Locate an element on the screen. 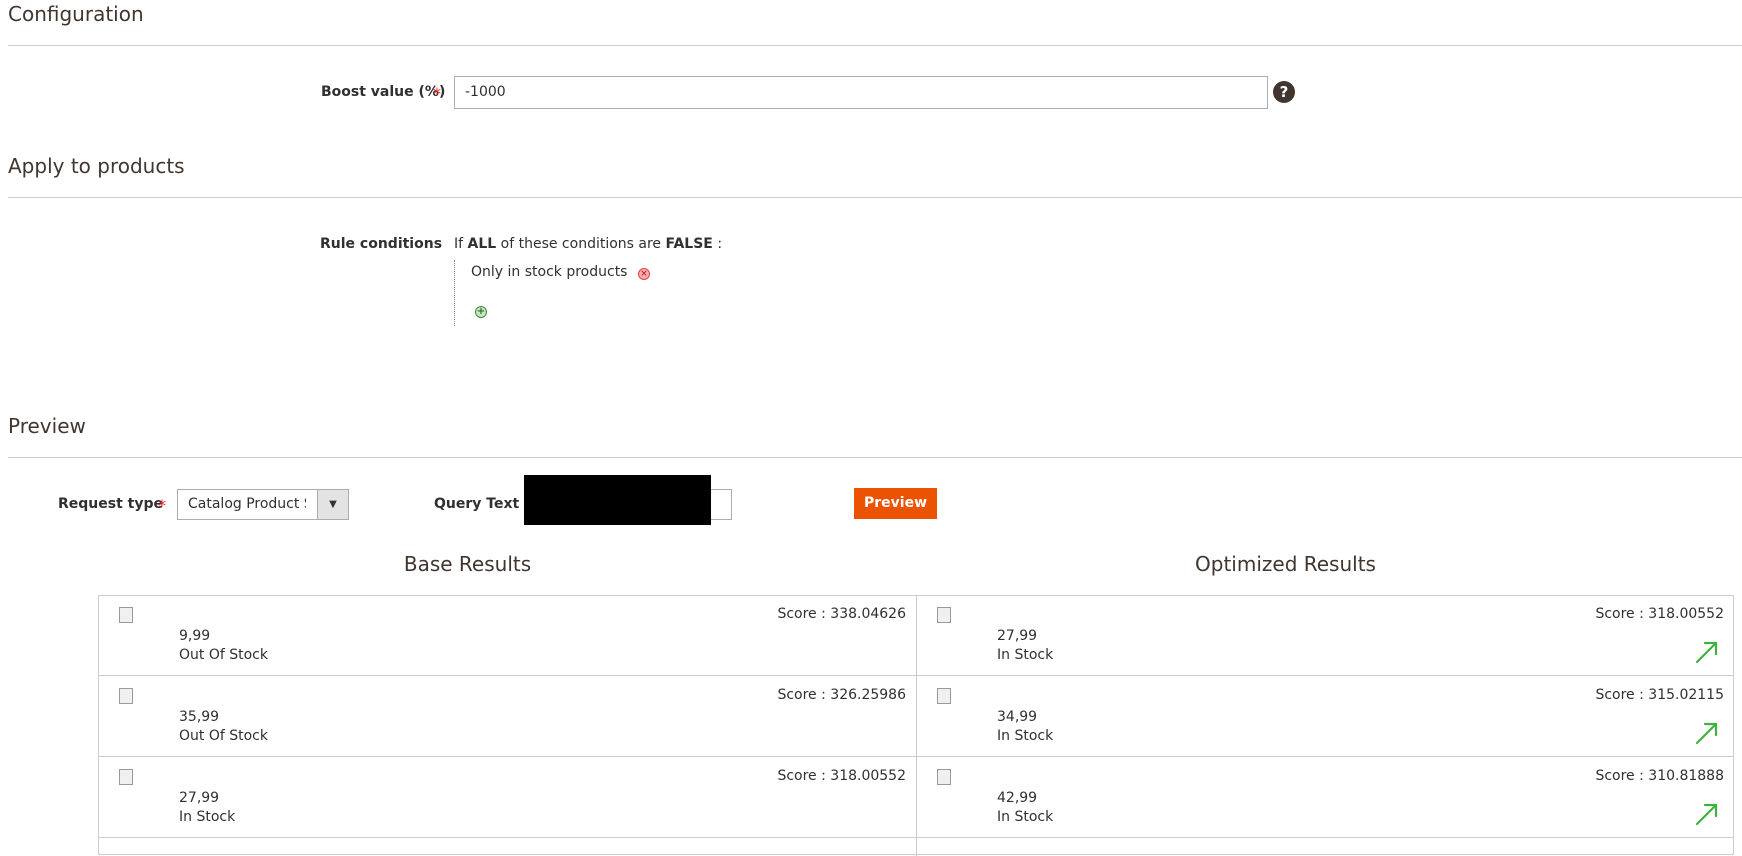 The image size is (1742, 856). section-title-apply-to-products: Apply to products is located at coordinates (96, 166).